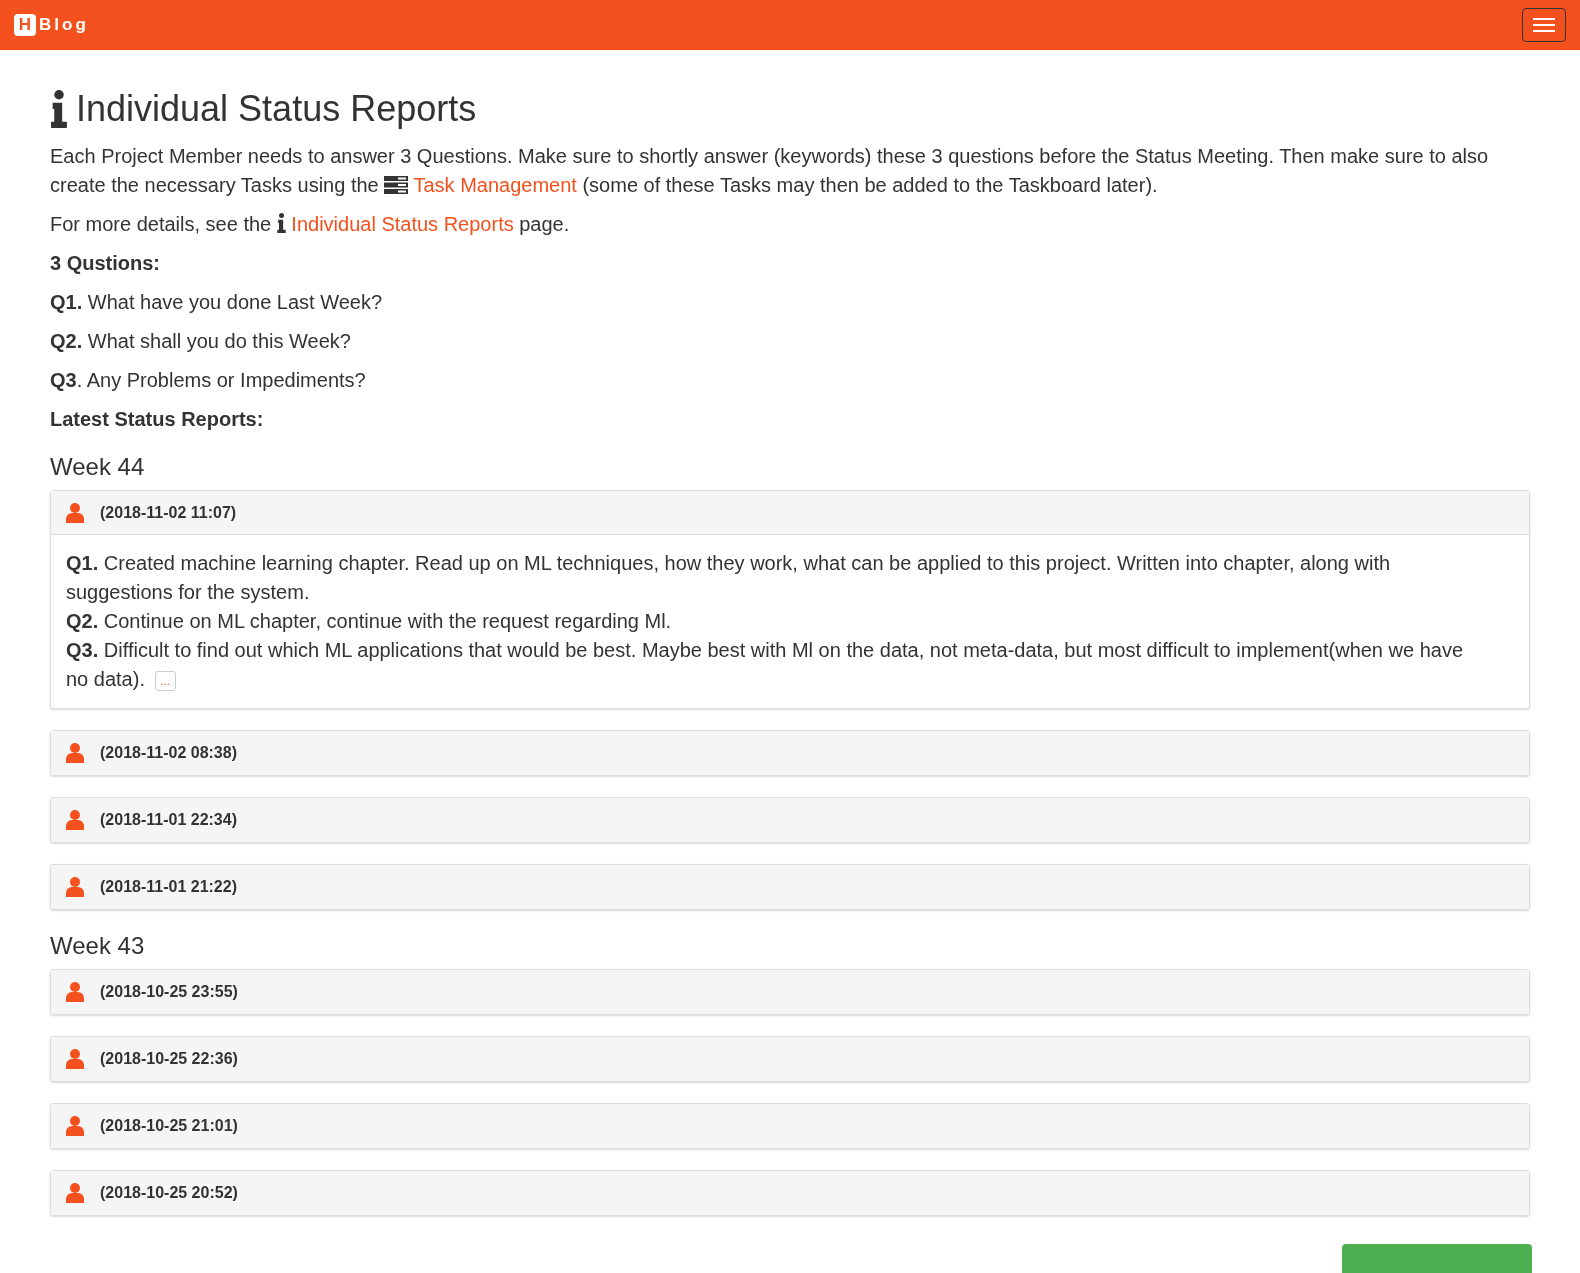 The height and width of the screenshot is (1273, 1580). I want to click on question-text: Q2. What shall you do this Week?, so click(201, 341).